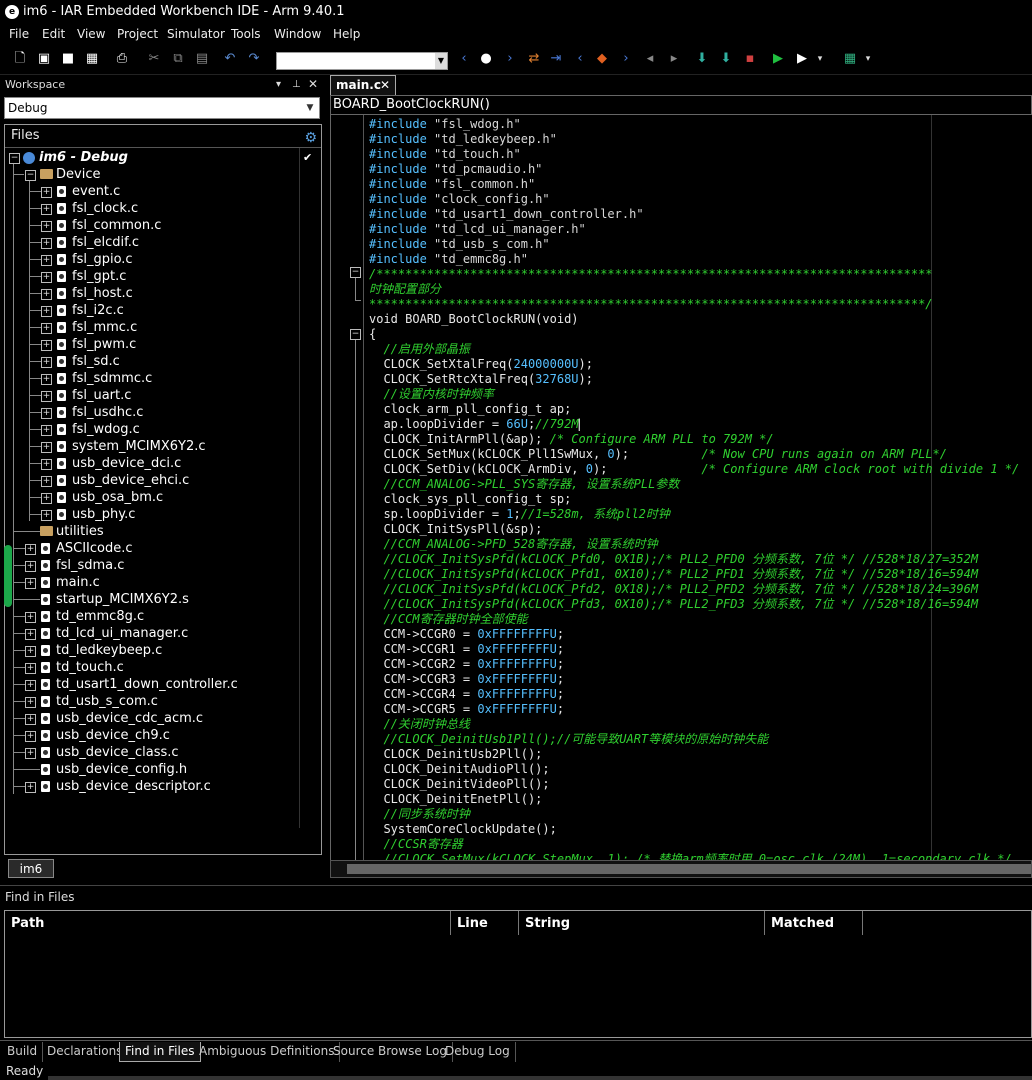 The height and width of the screenshot is (1080, 1032). Describe the element at coordinates (850, 59) in the screenshot. I see `plugin-icon: ▦` at that location.